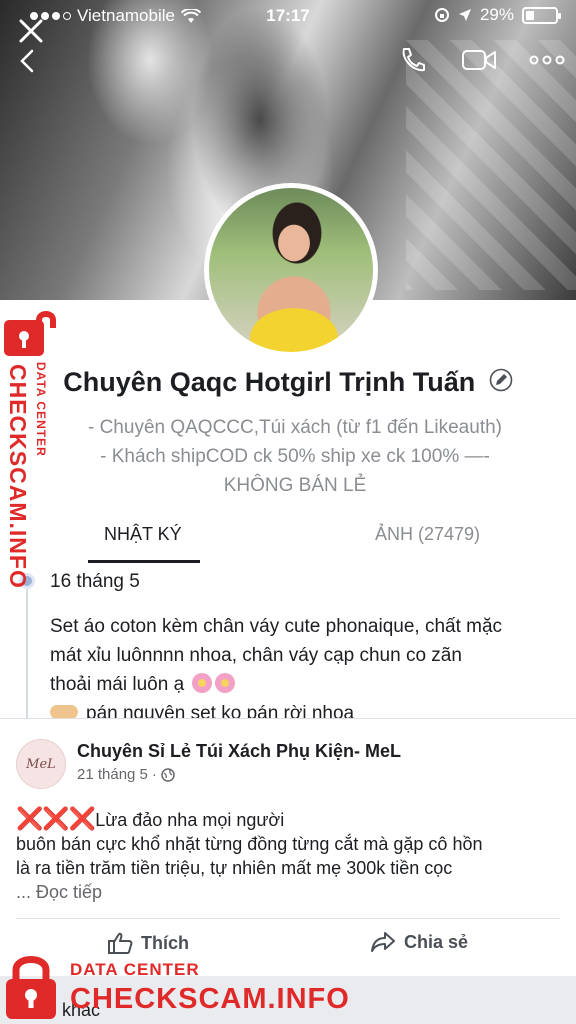 Image resolution: width=576 pixels, height=1024 pixels. Describe the element at coordinates (210, 999) in the screenshot. I see `watermark-bottom-brand: CHECKSCAM.INFO` at that location.